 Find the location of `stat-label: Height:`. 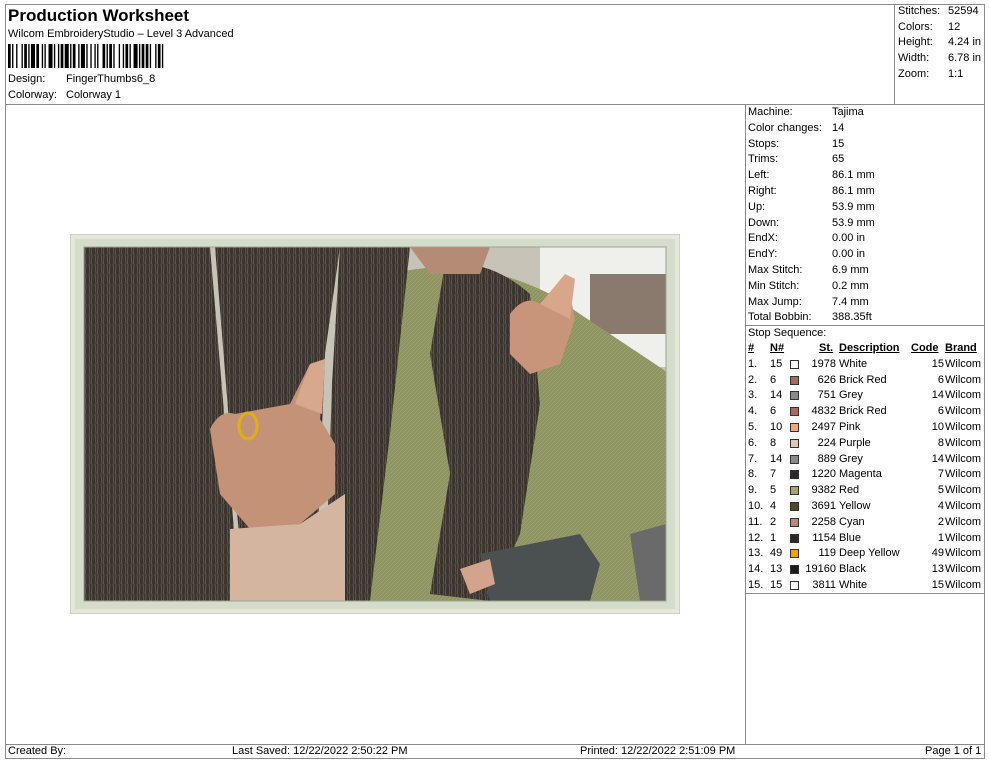

stat-label: Height: is located at coordinates (915, 42).